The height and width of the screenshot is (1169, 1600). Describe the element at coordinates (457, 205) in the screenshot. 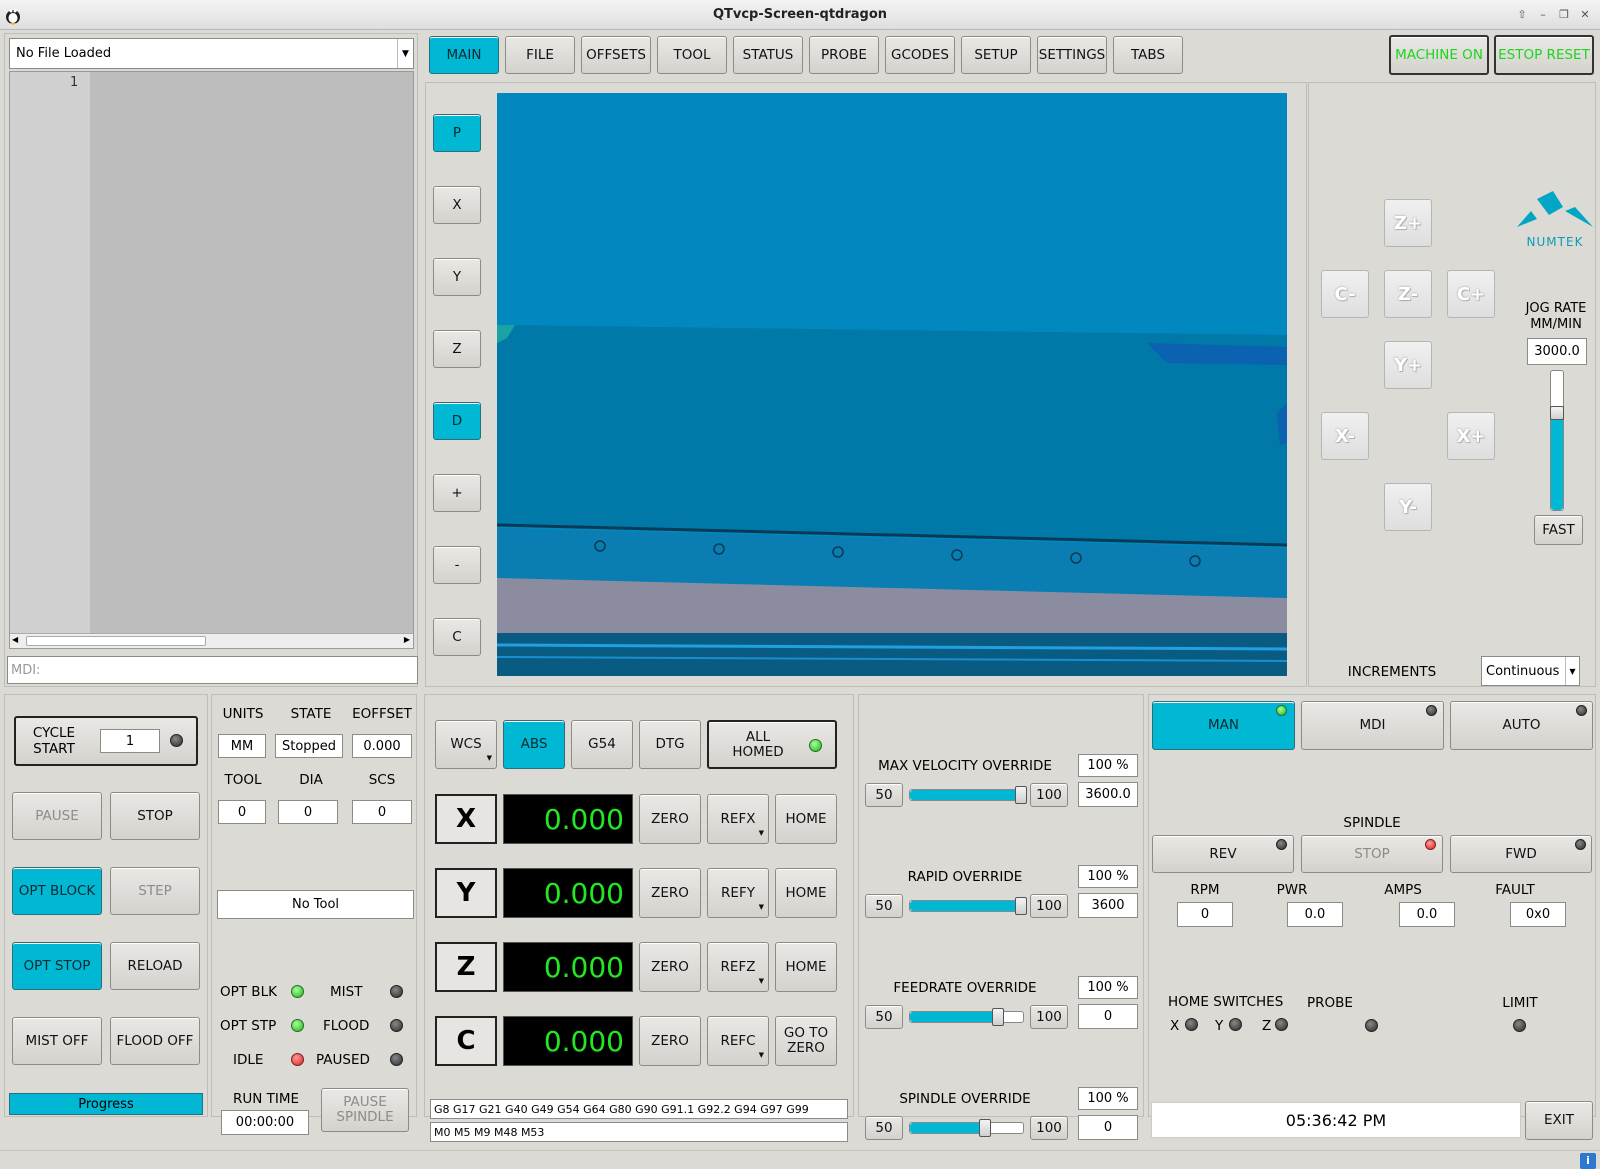

I see `view-x-button: X` at that location.